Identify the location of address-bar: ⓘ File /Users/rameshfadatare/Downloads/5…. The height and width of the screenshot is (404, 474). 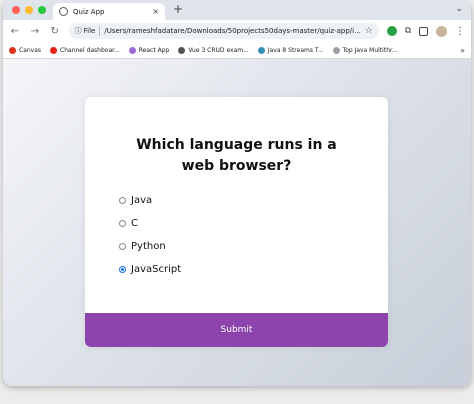
(223, 31).